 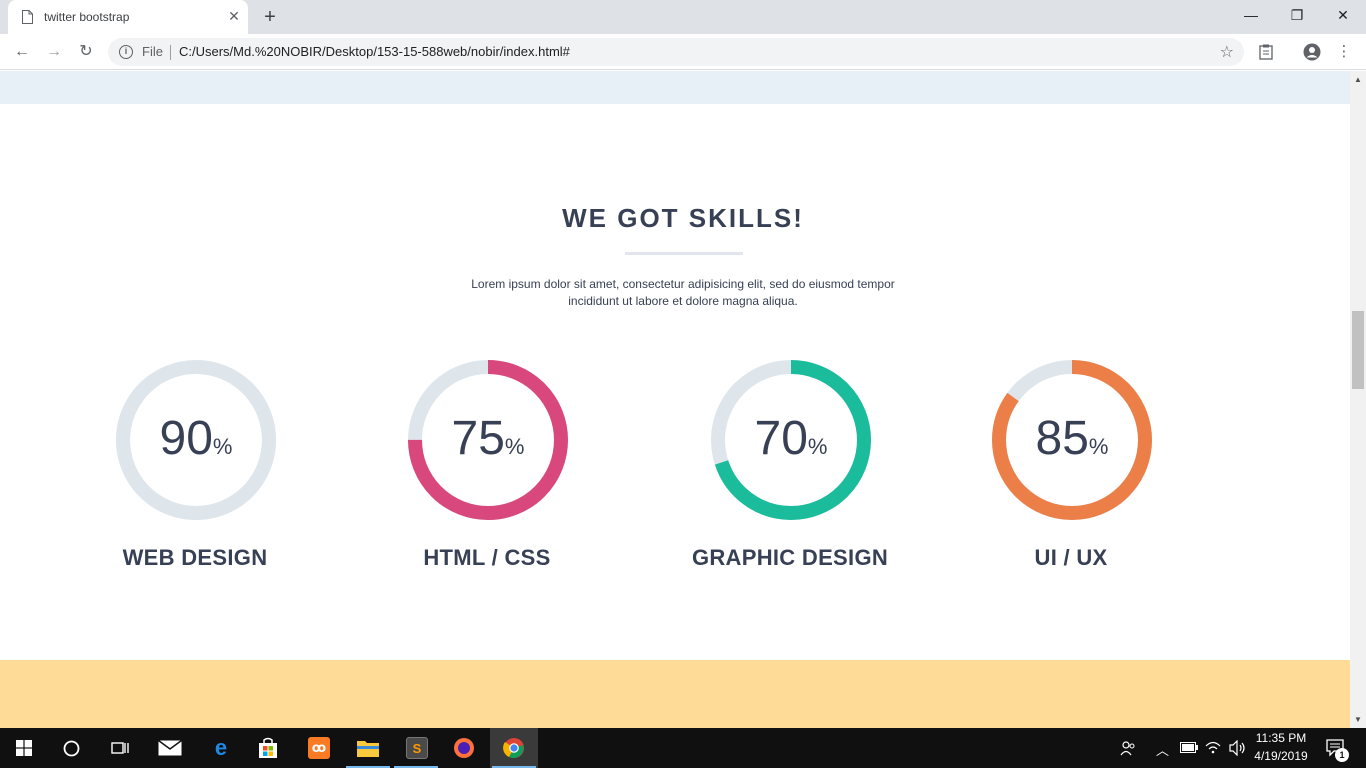 I want to click on back-button: ←, so click(x=22, y=52).